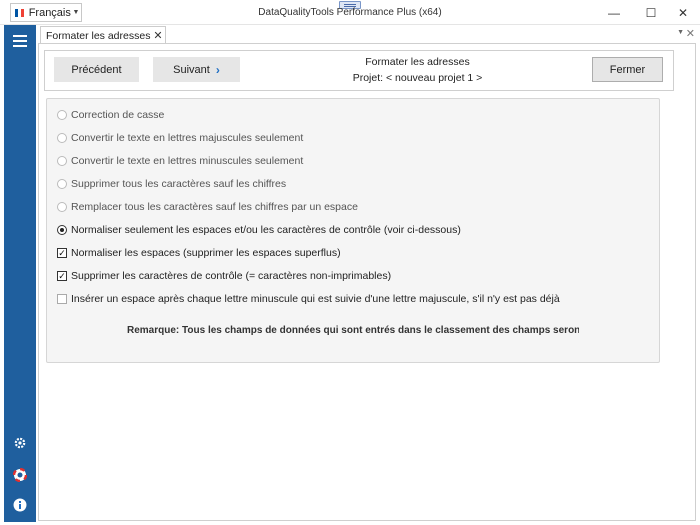  I want to click on nav-rail, so click(20, 273).